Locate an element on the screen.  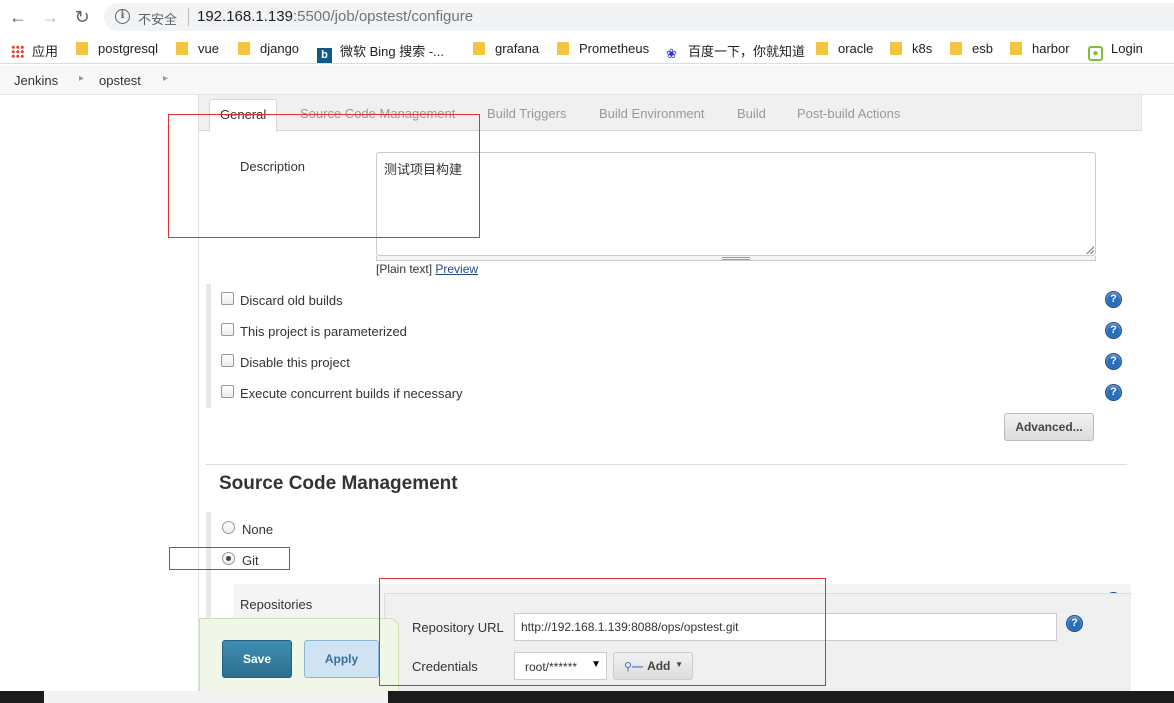
bookmark-postgresql: postgresql is located at coordinates (117, 50).